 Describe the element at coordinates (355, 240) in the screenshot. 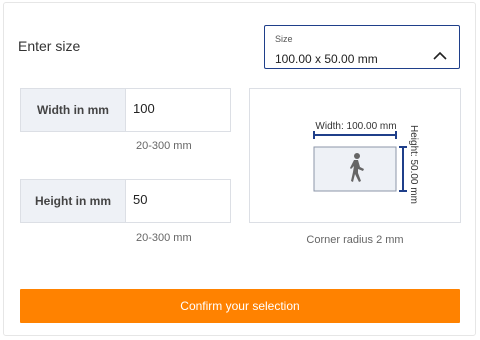

I see `corner-radius-note: Corner radius 2 mm` at that location.